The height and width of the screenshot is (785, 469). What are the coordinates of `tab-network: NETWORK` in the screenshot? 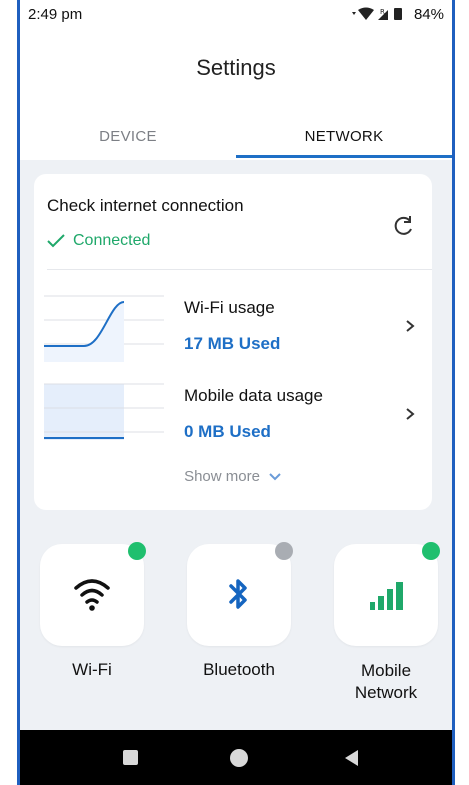 It's located at (344, 138).